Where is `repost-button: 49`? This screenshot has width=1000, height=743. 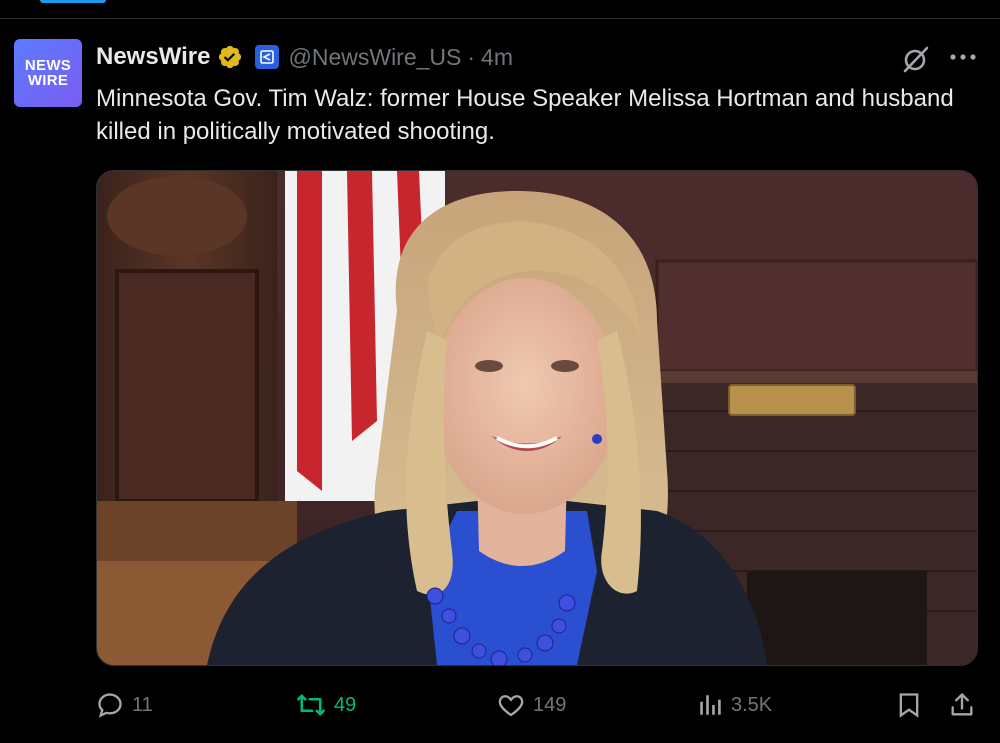 repost-button: 49 is located at coordinates (326, 705).